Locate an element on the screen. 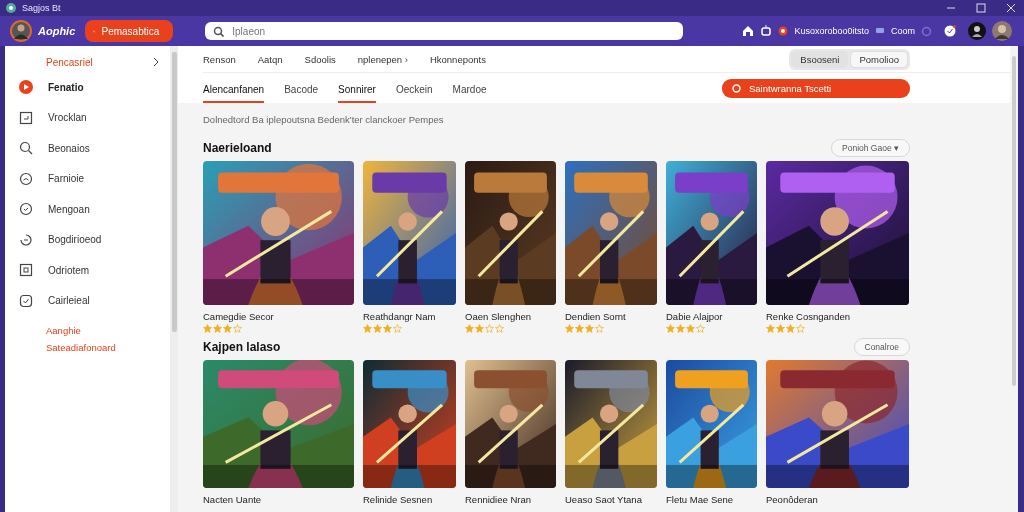 The height and width of the screenshot is (512, 1024). sidebar-heading: Pencasriel is located at coordinates (69, 62).